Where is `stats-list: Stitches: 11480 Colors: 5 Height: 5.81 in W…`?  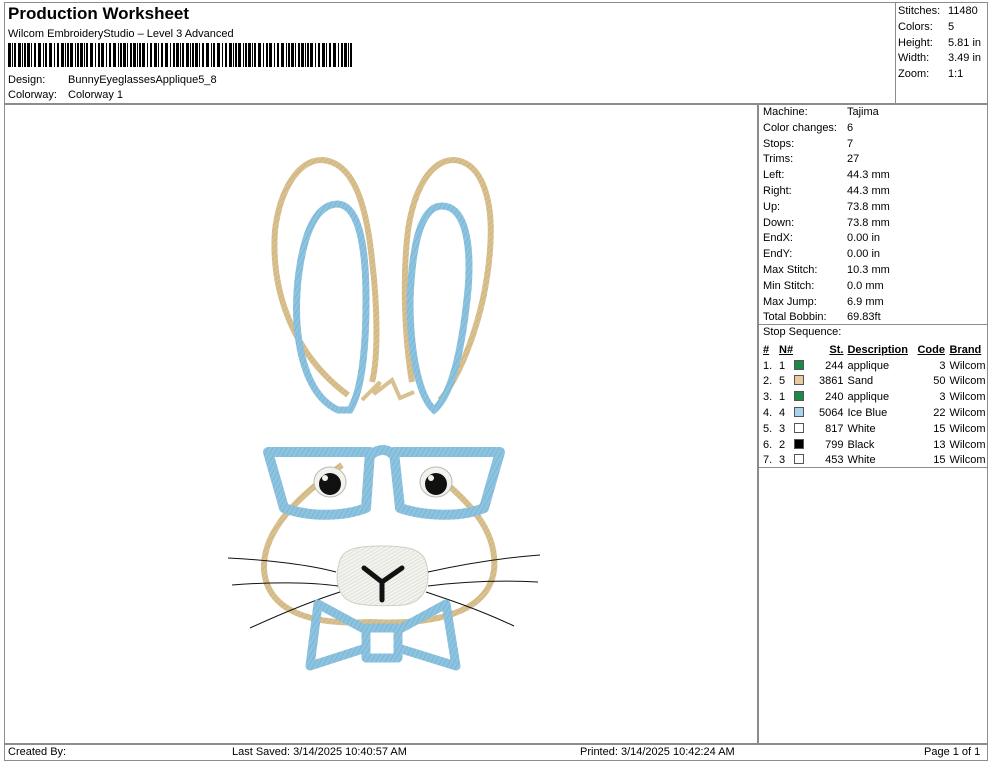
stats-list: Stitches: 11480 Colors: 5 Height: 5.81 in W… is located at coordinates (939, 43).